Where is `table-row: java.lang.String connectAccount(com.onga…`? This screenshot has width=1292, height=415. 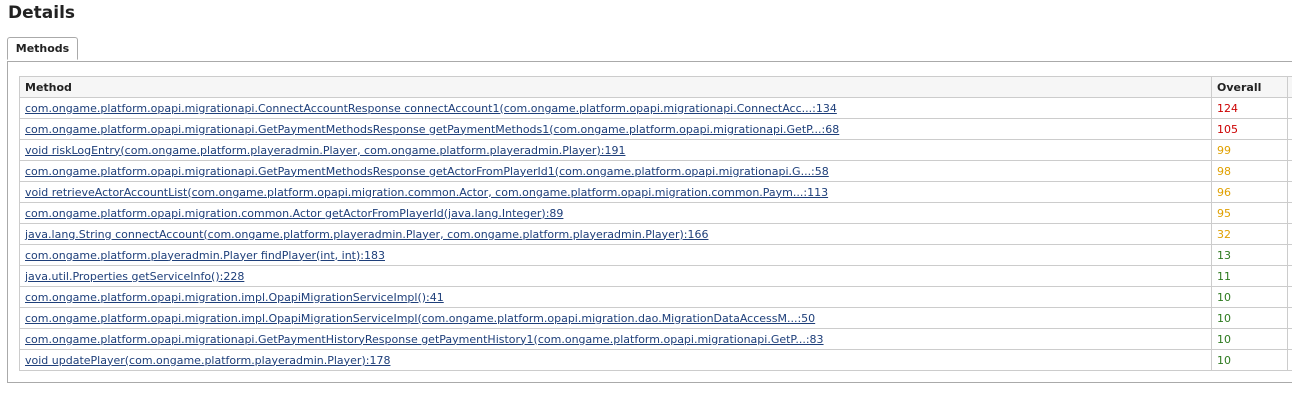 table-row: java.lang.String connectAccount(com.onga… is located at coordinates (655, 234).